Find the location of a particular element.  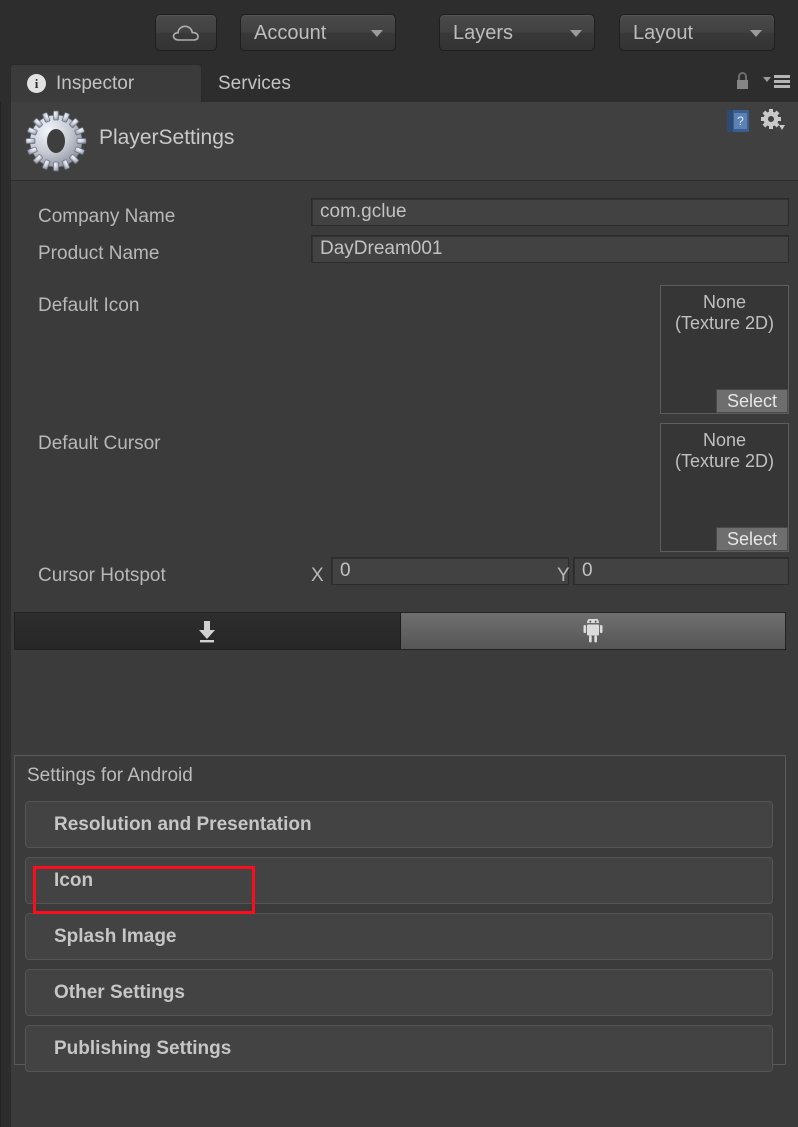

default-icon-value-line2: (Texture 2D) is located at coordinates (724, 323).